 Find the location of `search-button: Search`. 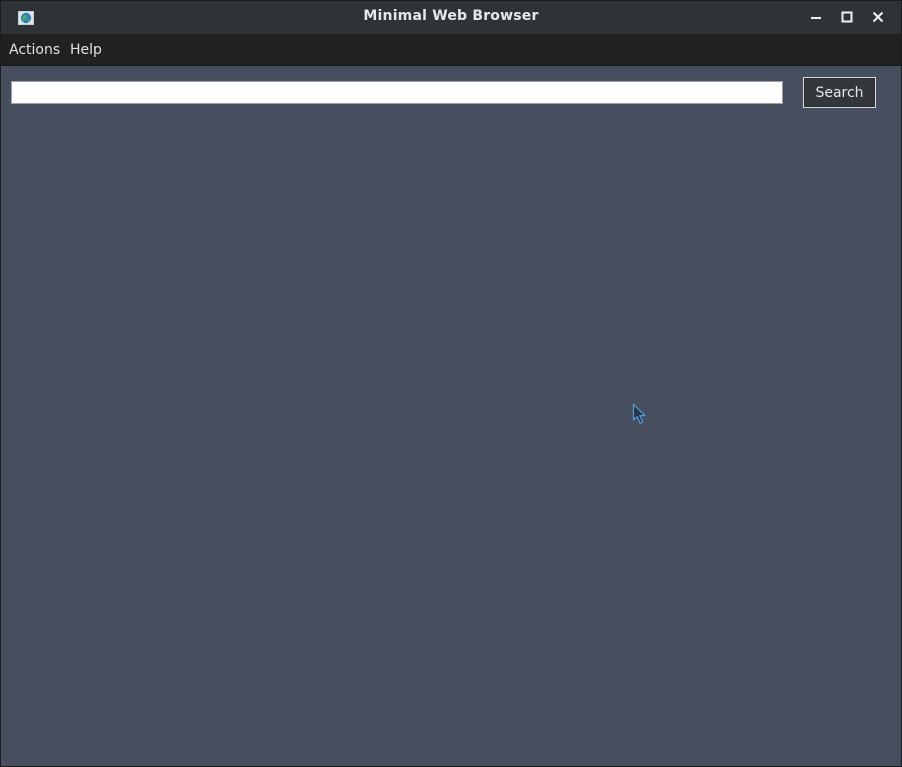

search-button: Search is located at coordinates (839, 92).